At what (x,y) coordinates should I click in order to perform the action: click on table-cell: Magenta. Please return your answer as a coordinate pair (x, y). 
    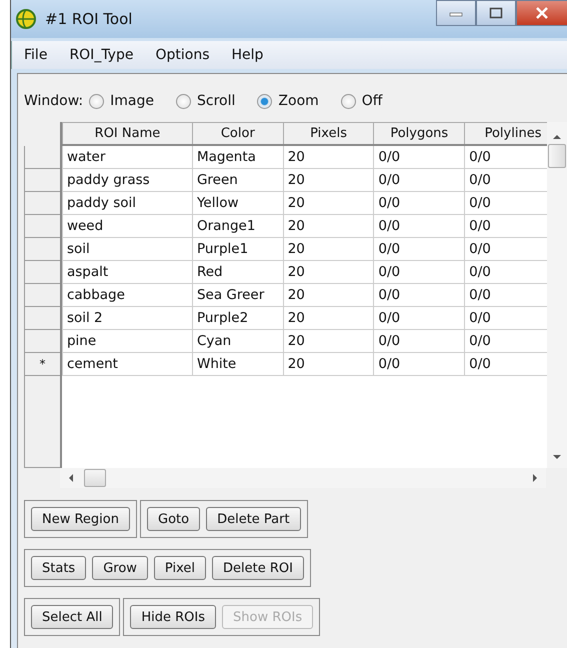
    Looking at the image, I should click on (238, 156).